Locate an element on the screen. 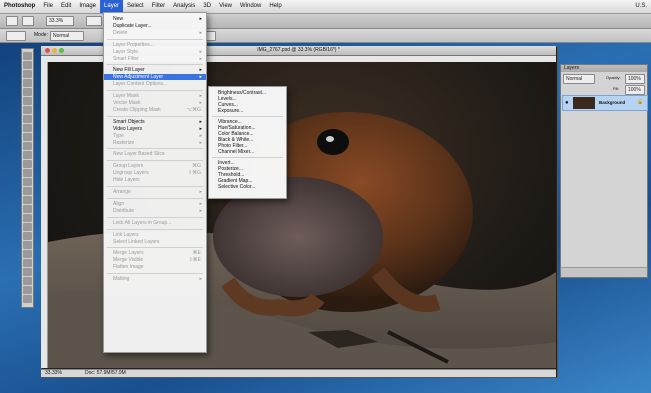  menu-item-new-adjustment-layer: New Adjustment Layer ▸ is located at coordinates (155, 77).